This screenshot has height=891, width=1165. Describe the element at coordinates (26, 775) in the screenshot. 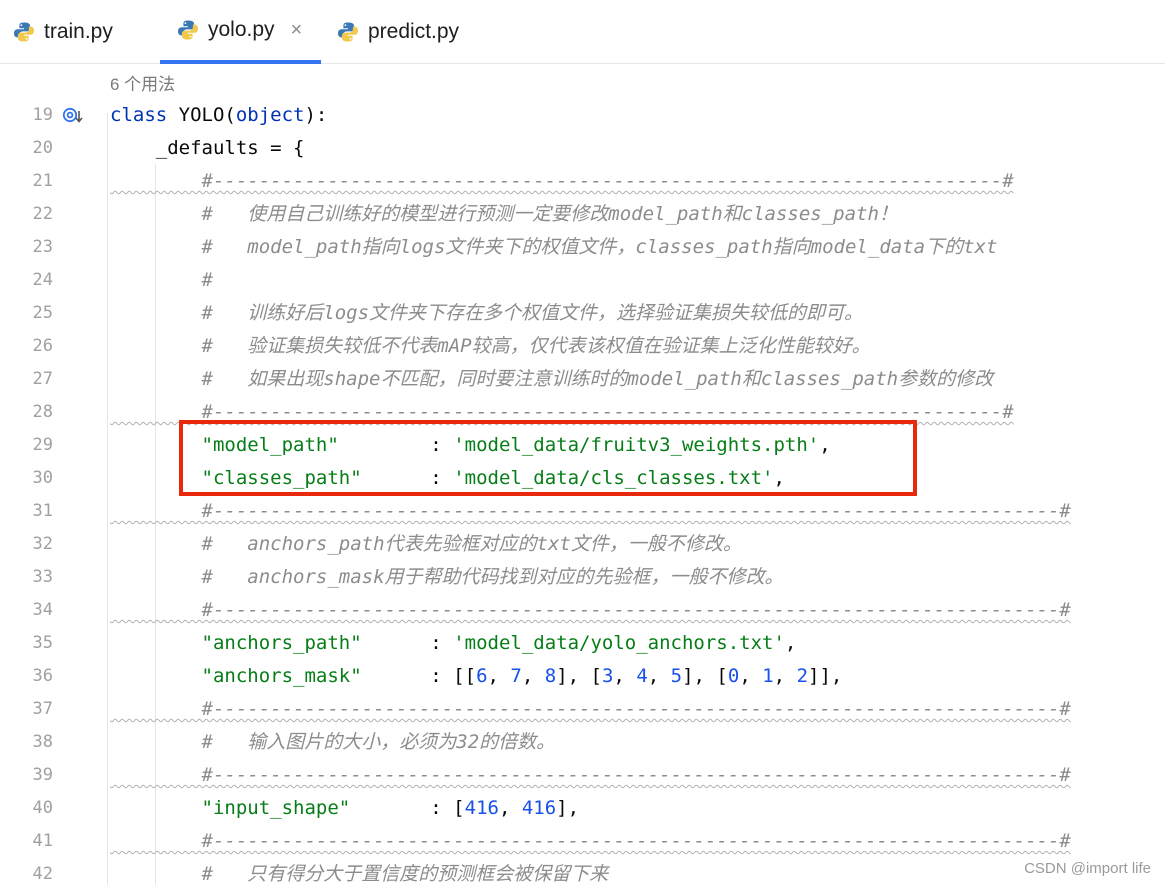

I see `line-number: 39` at that location.